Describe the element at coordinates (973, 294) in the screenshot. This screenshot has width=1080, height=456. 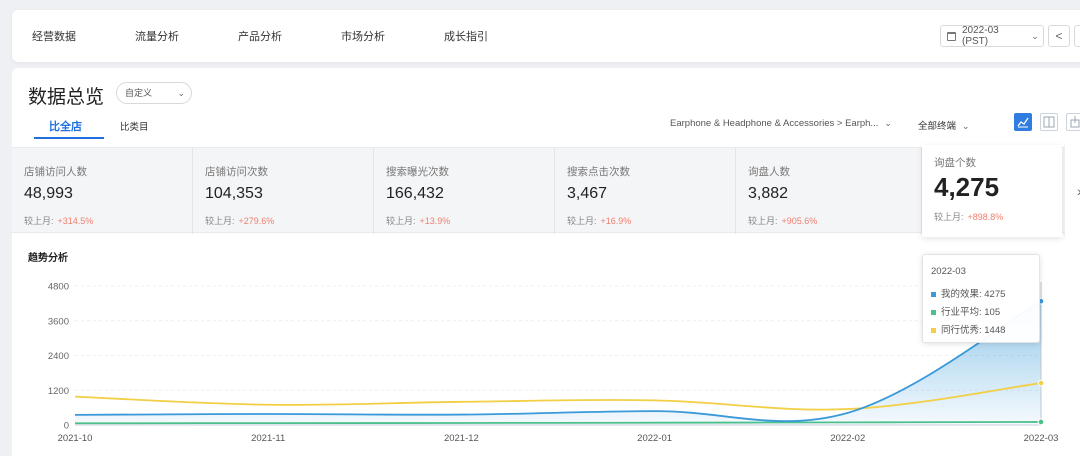
I see `tooltip-row-label: 我的效果: 4275` at that location.